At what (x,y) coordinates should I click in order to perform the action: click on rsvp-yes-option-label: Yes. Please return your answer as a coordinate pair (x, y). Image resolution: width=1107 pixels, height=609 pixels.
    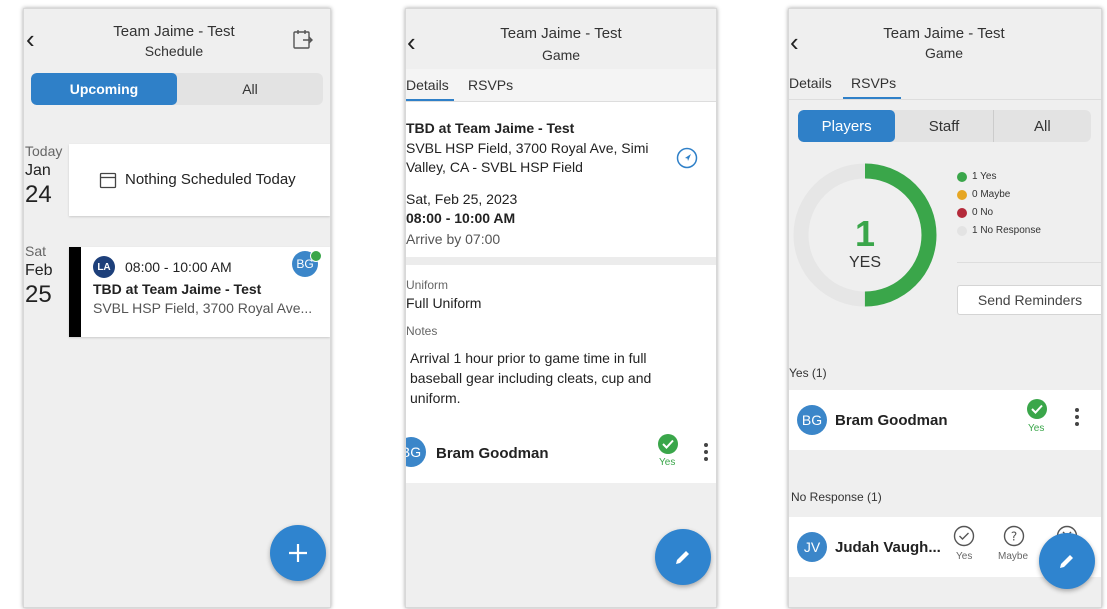
    Looking at the image, I should click on (964, 556).